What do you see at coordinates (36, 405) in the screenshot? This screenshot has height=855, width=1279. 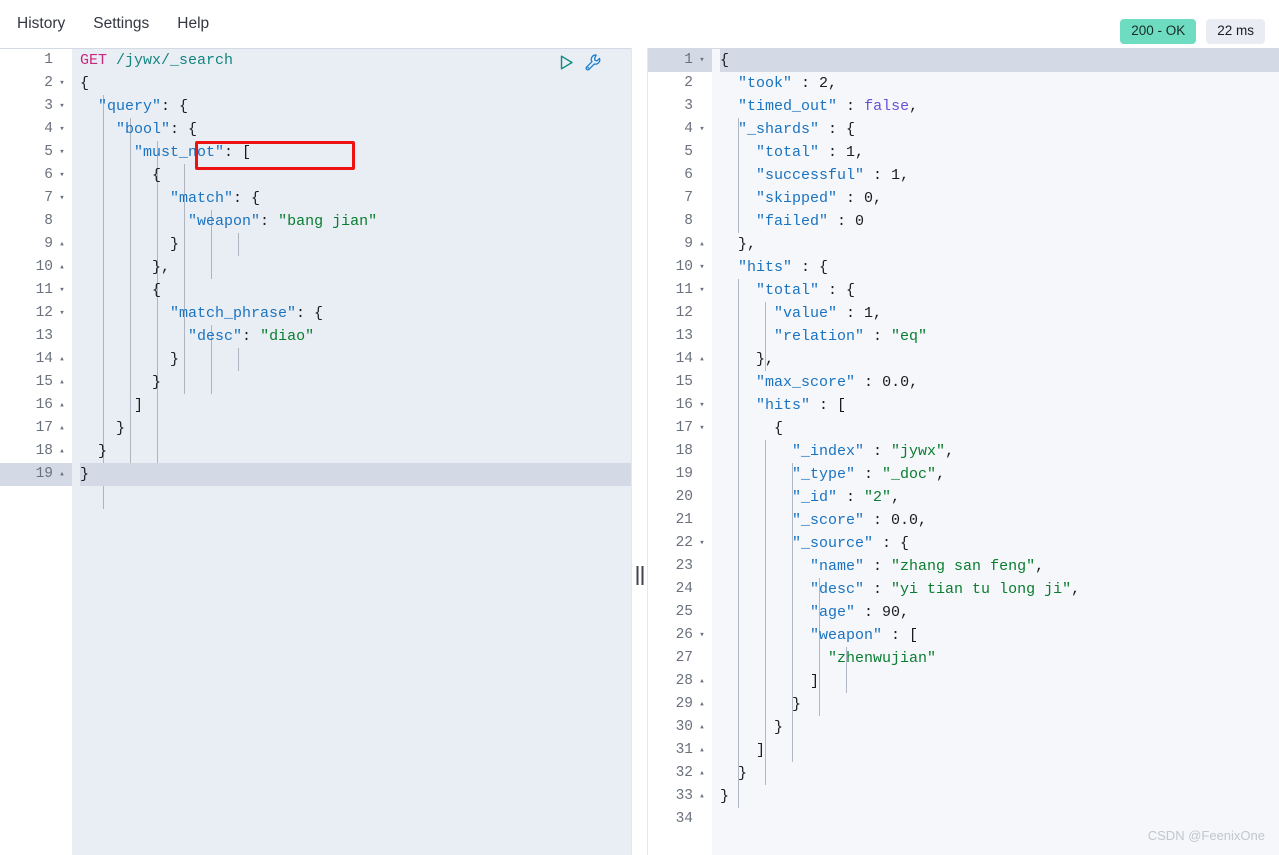 I see `line-number: 16 ▴` at bounding box center [36, 405].